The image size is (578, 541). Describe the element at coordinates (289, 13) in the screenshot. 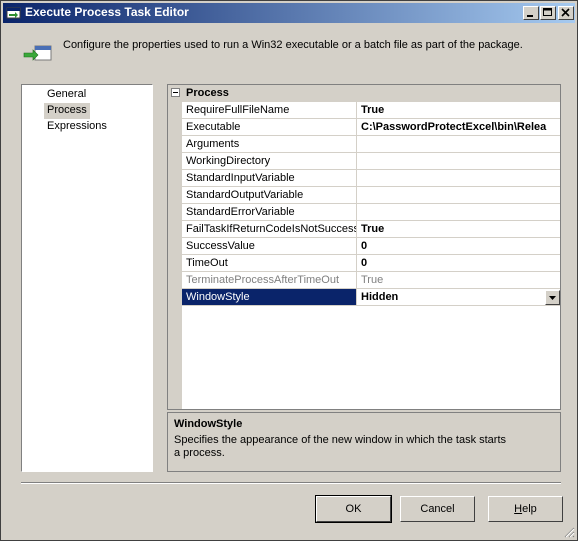

I see `title-bar: Execute Process Task Editor` at that location.